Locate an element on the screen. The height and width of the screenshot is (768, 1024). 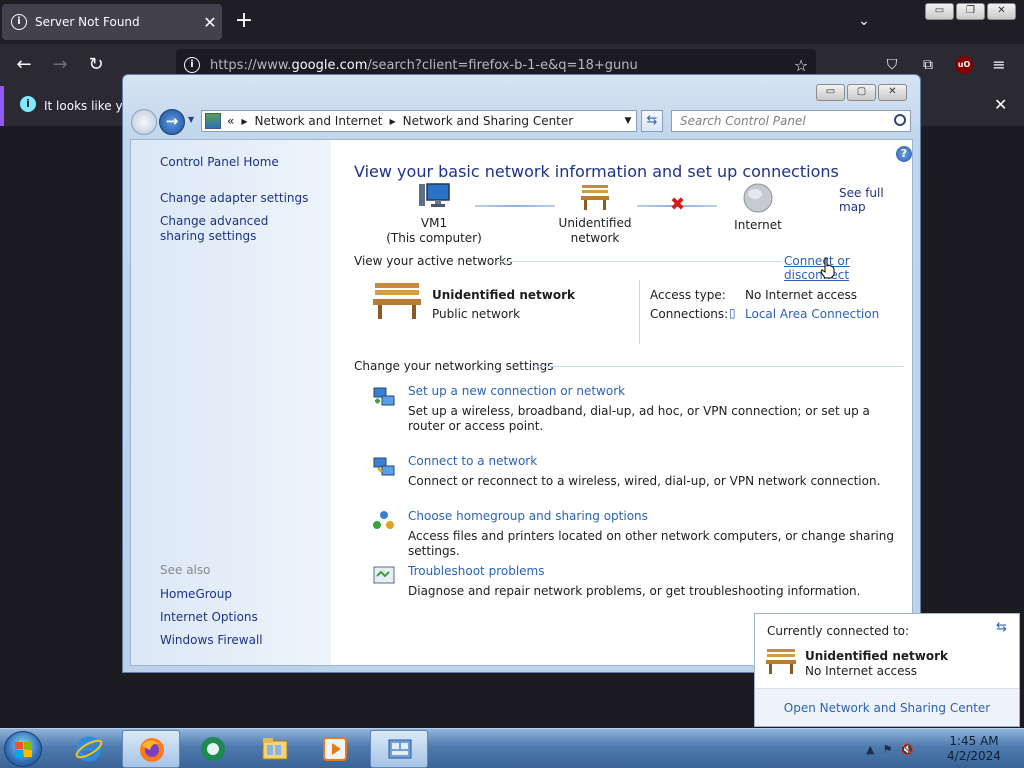
window-controls: ▭ ▢ ✕ is located at coordinates (861, 92).